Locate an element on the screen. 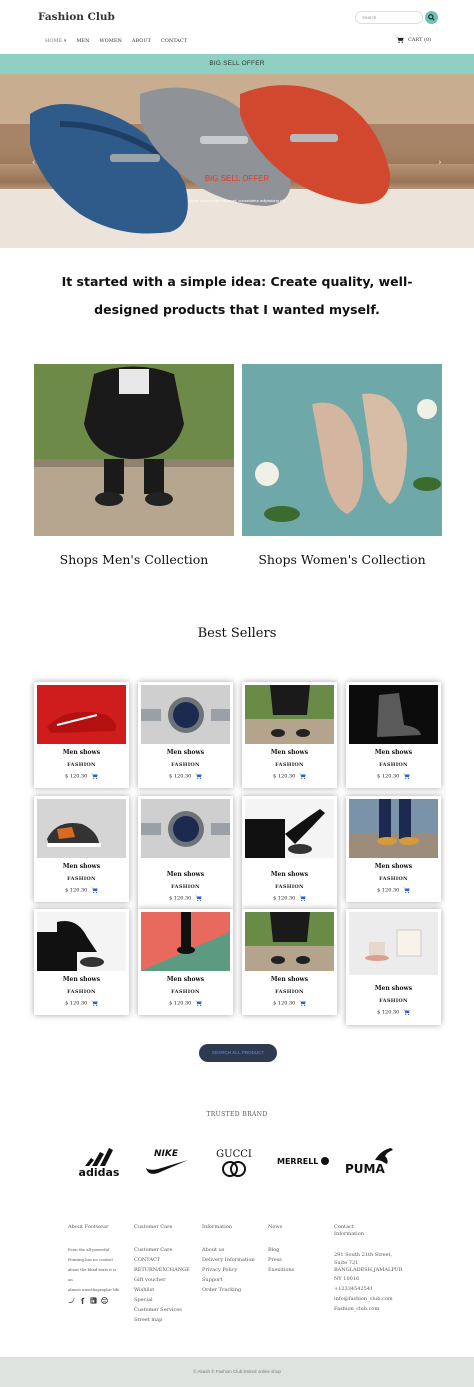 The width and height of the screenshot is (474, 1387). nav-home: HOME ▾ is located at coordinates (55, 41).